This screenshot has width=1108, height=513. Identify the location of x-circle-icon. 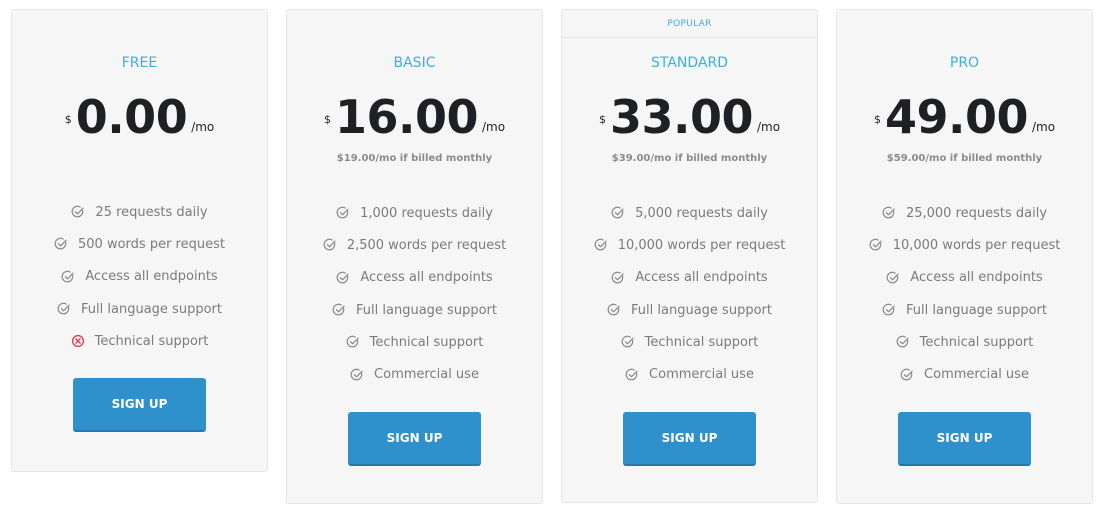
(78, 341).